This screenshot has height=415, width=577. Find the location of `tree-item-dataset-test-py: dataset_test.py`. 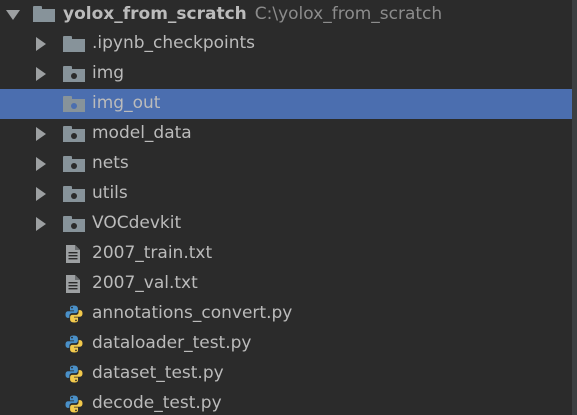

tree-item-dataset-test-py: dataset_test.py is located at coordinates (288, 374).